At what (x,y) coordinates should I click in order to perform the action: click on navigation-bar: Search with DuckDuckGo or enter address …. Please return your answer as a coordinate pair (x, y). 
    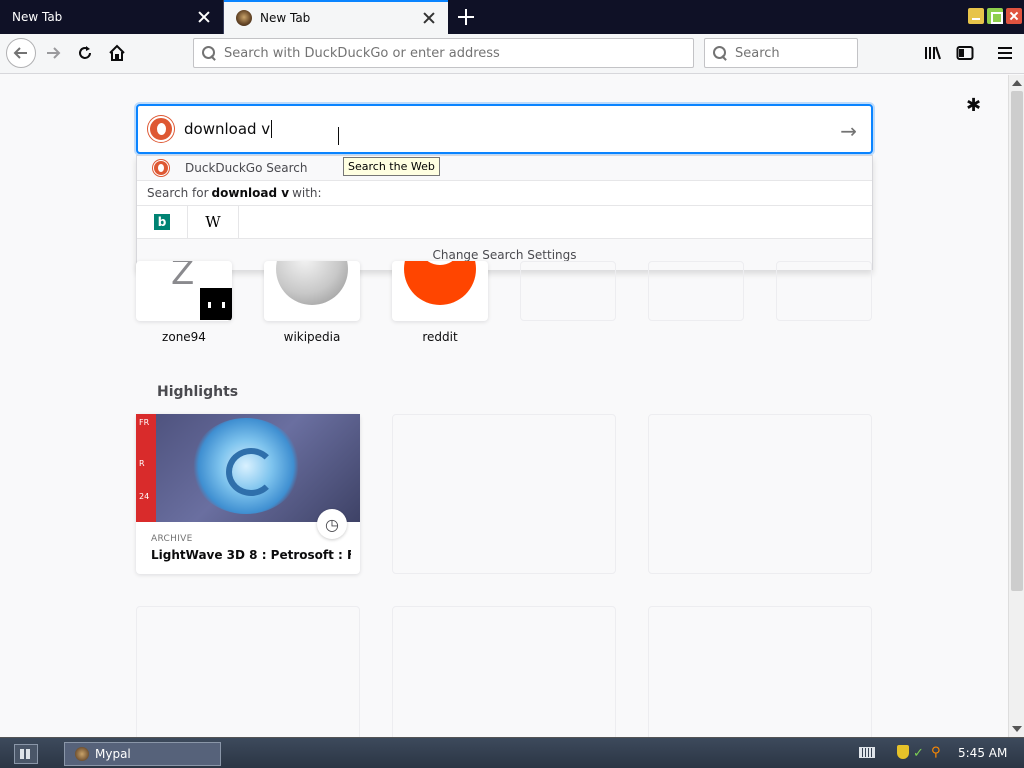
    Looking at the image, I should click on (512, 54).